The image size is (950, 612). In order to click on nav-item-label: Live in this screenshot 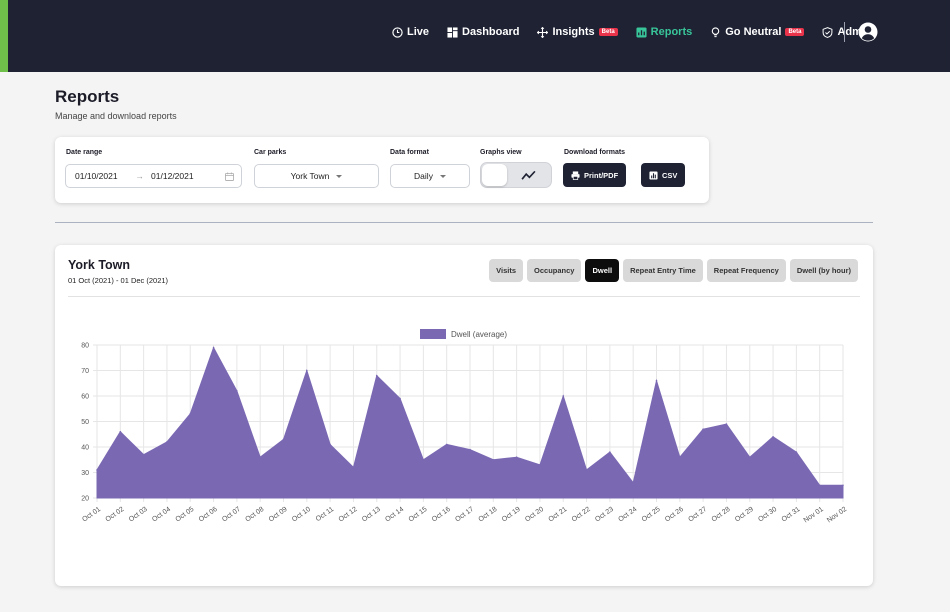, I will do `click(418, 32)`.